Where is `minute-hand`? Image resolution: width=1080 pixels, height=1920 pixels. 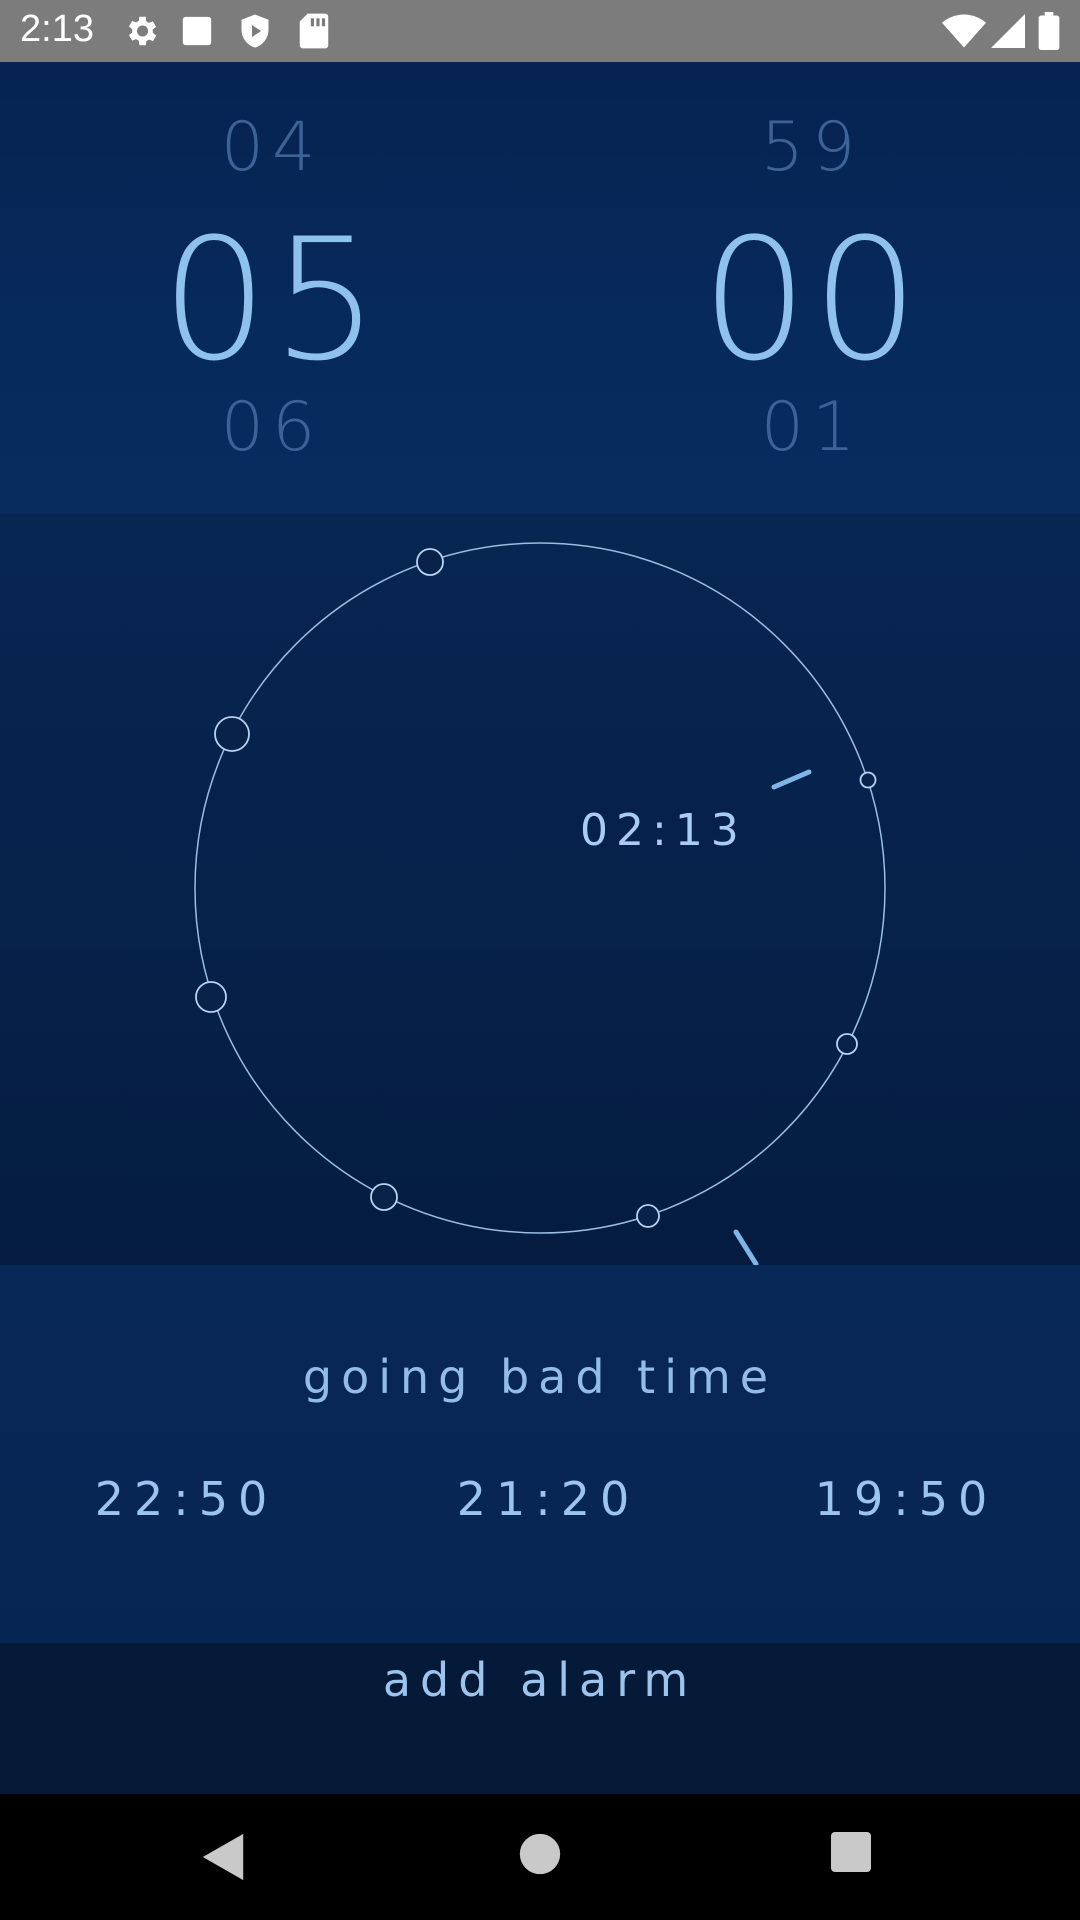 minute-hand is located at coordinates (746, 1247).